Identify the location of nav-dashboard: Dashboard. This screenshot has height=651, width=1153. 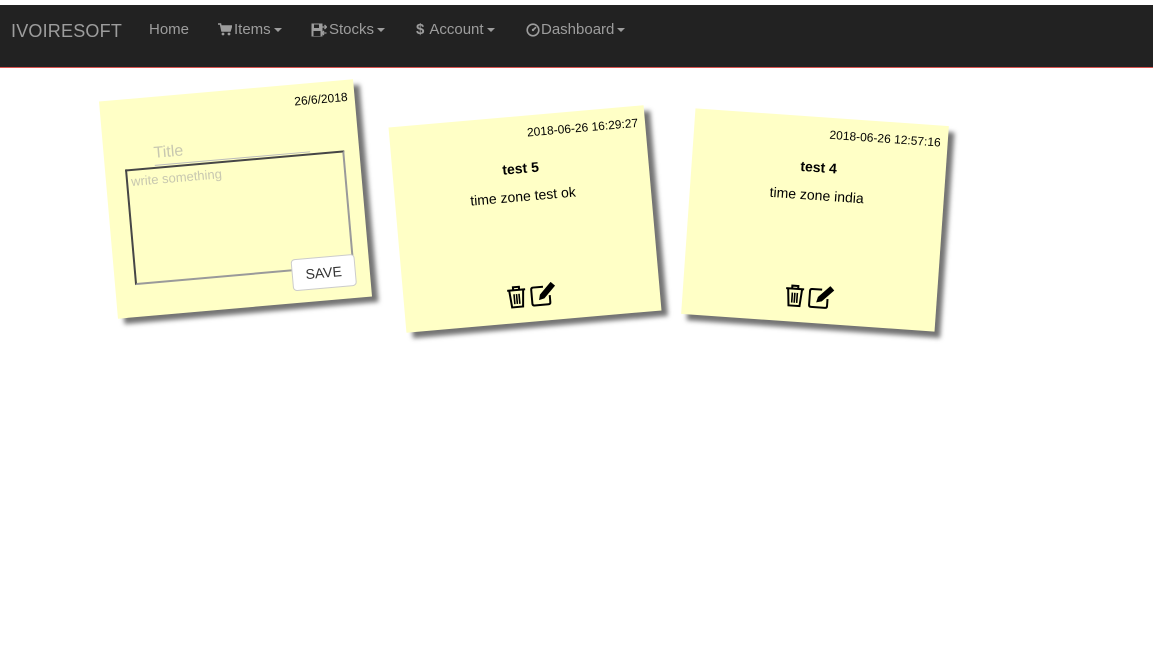
(576, 29).